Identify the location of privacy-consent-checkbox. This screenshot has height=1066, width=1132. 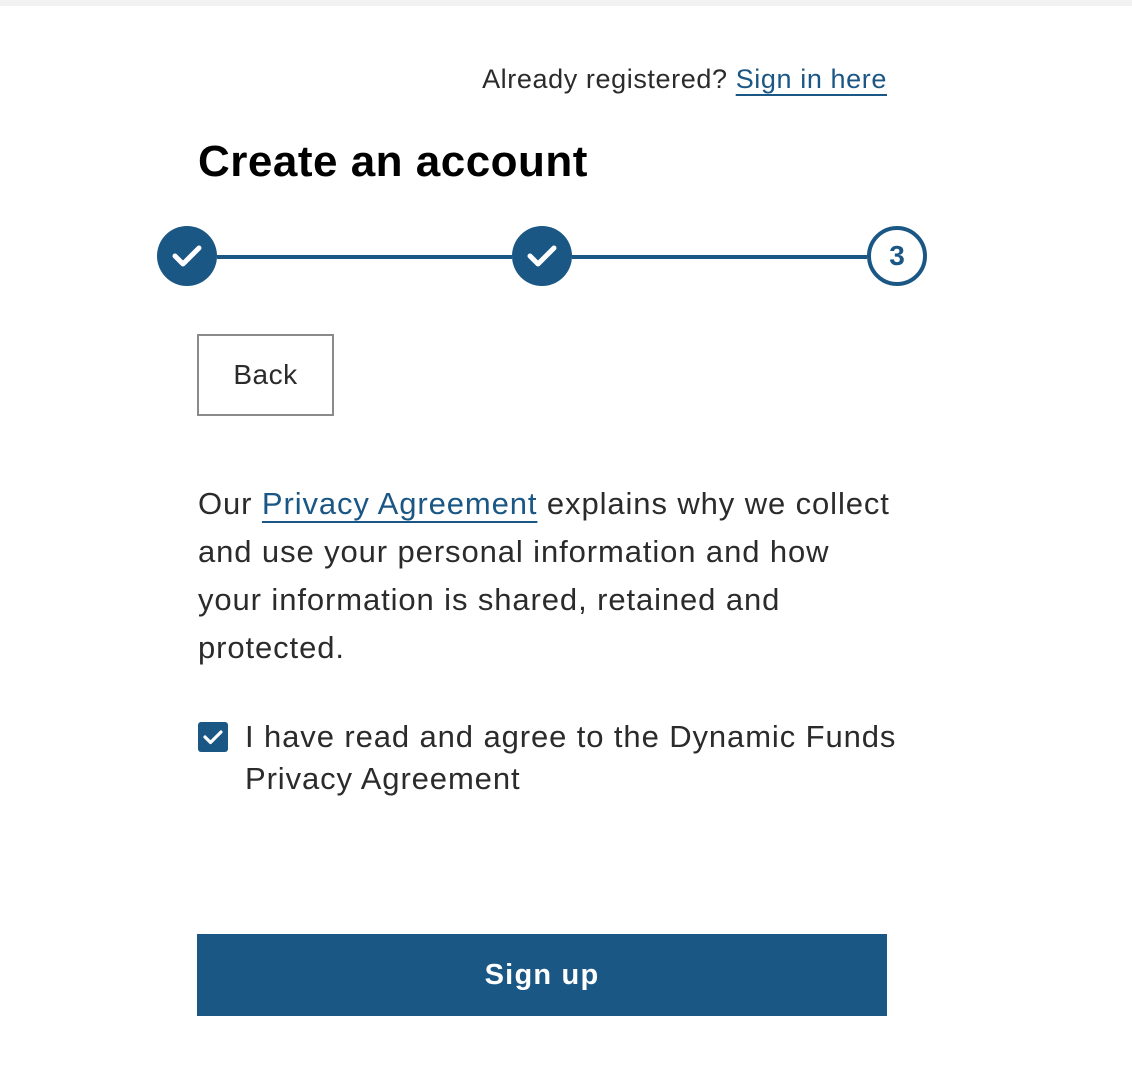
(213, 737).